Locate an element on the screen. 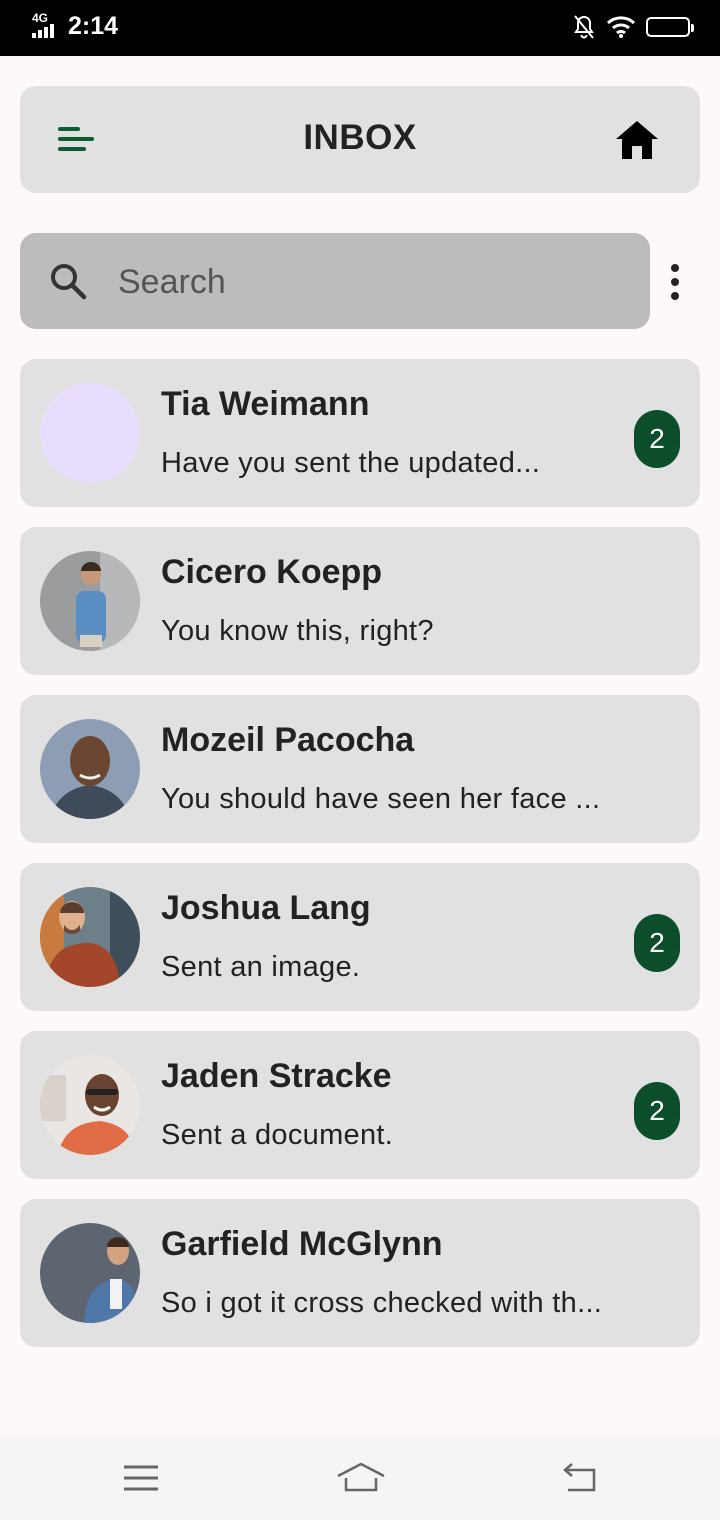 Image resolution: width=720 pixels, height=1520 pixels. page-title: INBOX is located at coordinates (360, 137).